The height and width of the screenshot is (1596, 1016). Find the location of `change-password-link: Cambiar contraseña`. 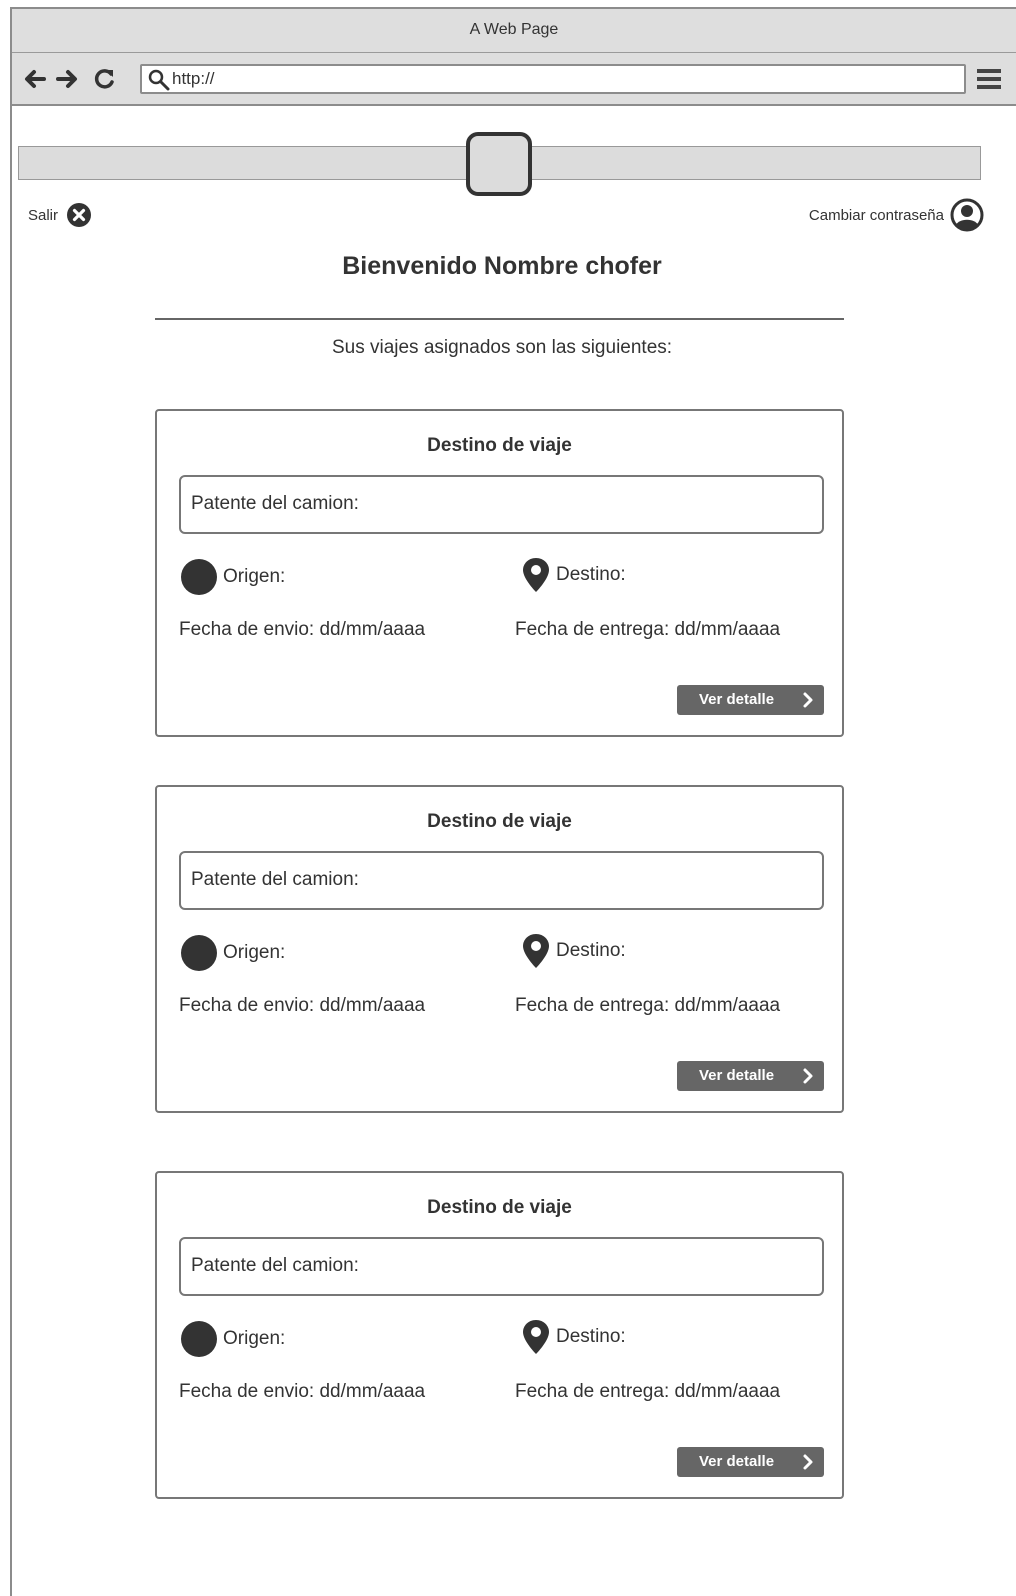

change-password-link: Cambiar contraseña is located at coordinates (896, 215).